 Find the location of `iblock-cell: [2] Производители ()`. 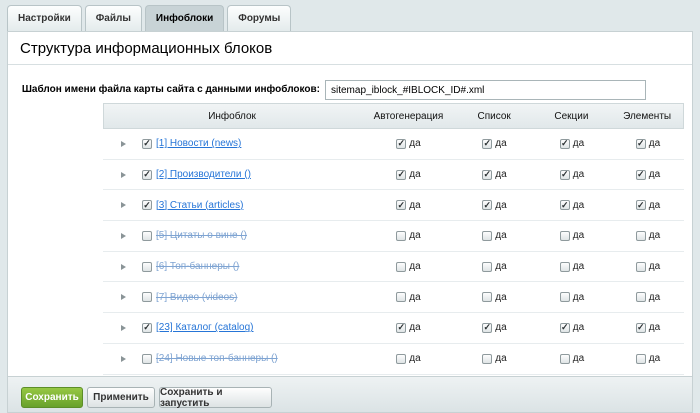

iblock-cell: [2] Производители () is located at coordinates (231, 174).